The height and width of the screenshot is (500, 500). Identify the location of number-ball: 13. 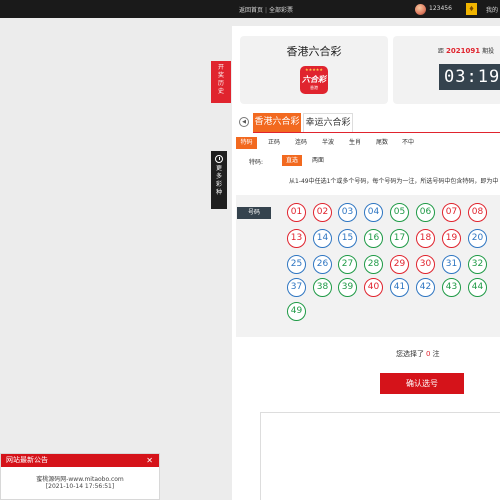
(296, 238).